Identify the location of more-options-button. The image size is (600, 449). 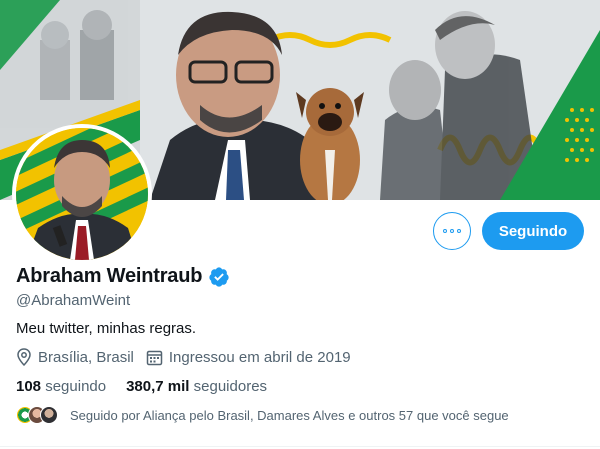
(452, 231).